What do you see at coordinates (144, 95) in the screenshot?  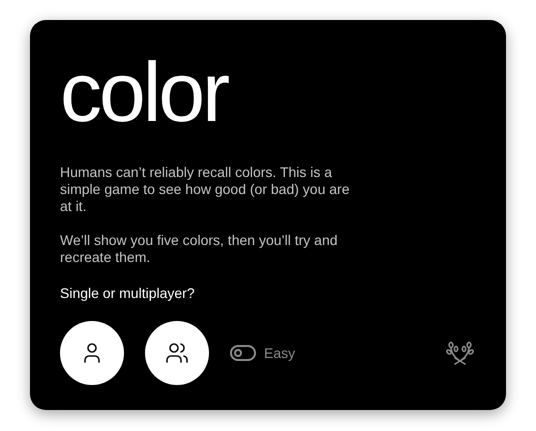 I see `app-title: color` at bounding box center [144, 95].